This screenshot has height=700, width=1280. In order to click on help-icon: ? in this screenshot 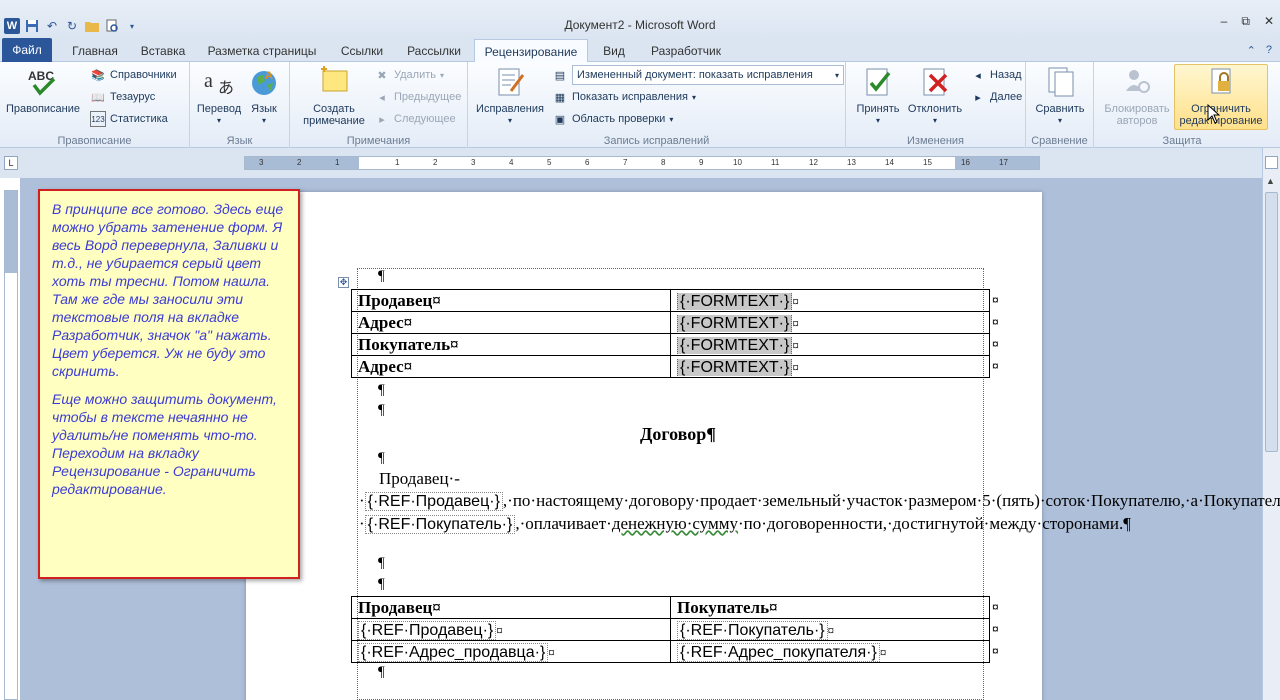, I will do `click(1269, 50)`.